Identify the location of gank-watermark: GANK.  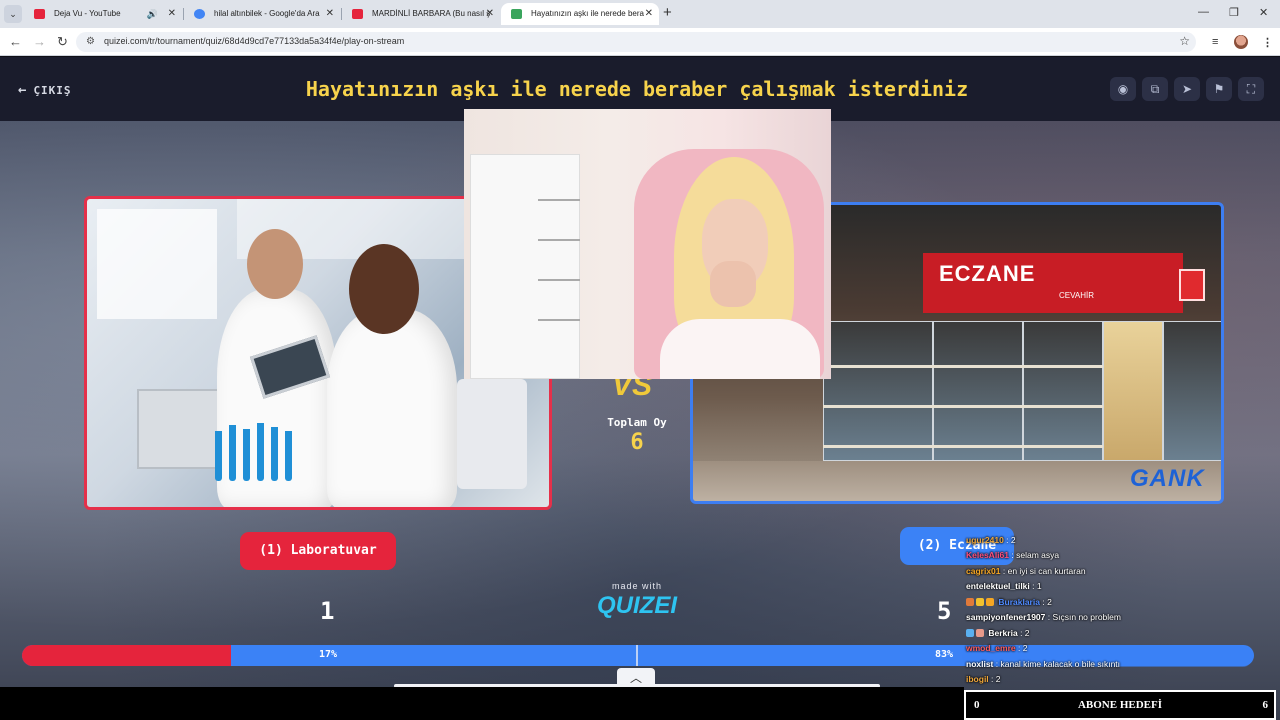
(1167, 478).